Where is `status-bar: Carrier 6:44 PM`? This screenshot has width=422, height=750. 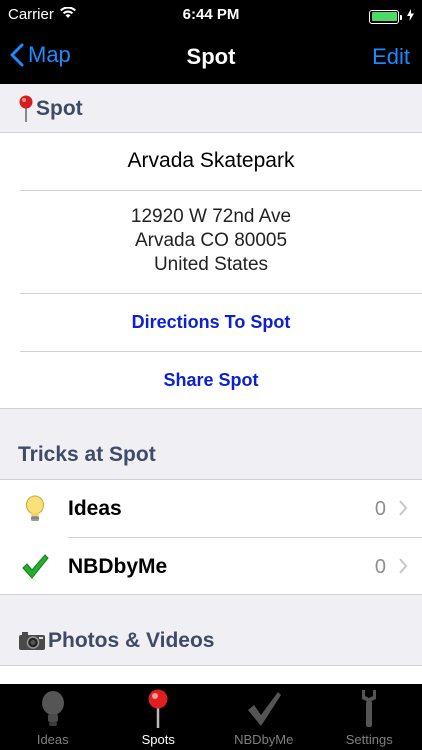
status-bar: Carrier 6:44 PM is located at coordinates (211, 15).